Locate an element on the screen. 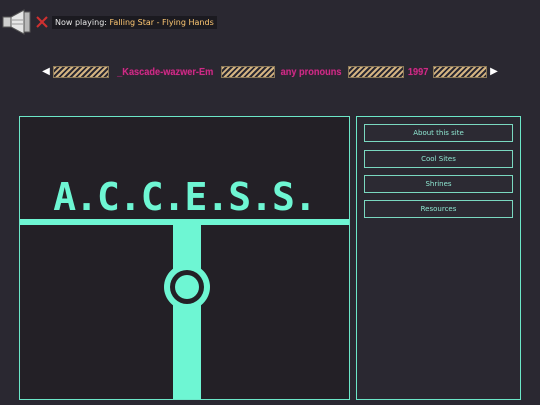 The height and width of the screenshot is (405, 540). header-ribbon: ◀ _Kascade-wazwer-Em any pronouns 1997 ▶ is located at coordinates (270, 72).